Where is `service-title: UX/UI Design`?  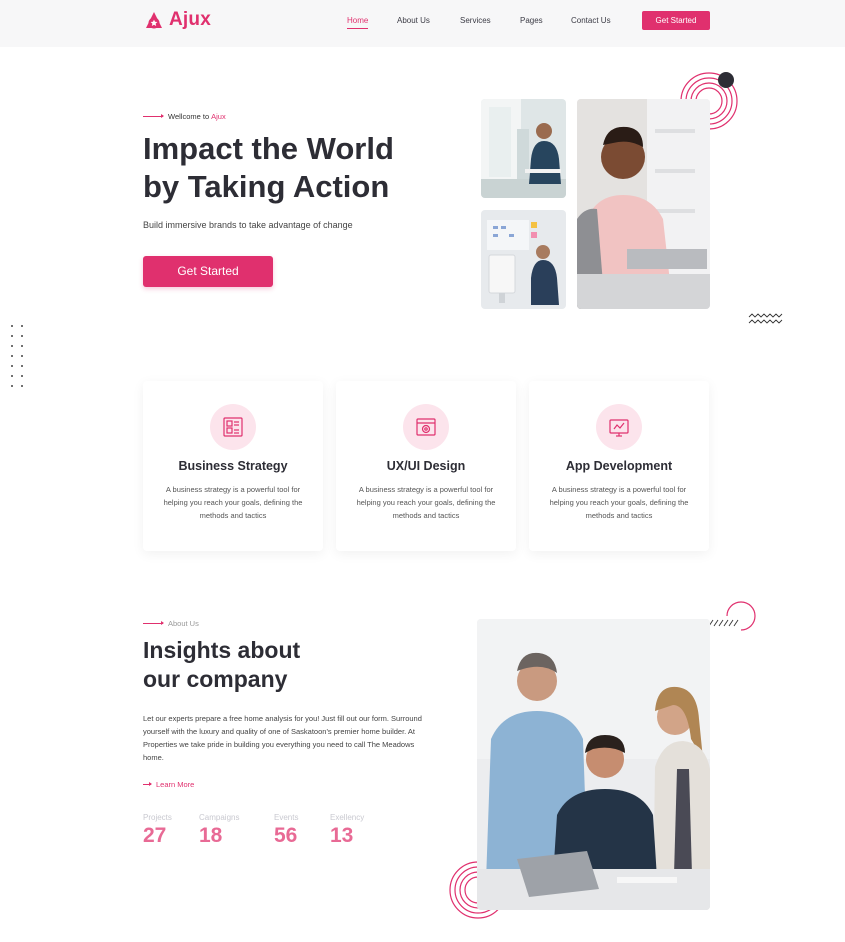
service-title: UX/UI Design is located at coordinates (426, 466).